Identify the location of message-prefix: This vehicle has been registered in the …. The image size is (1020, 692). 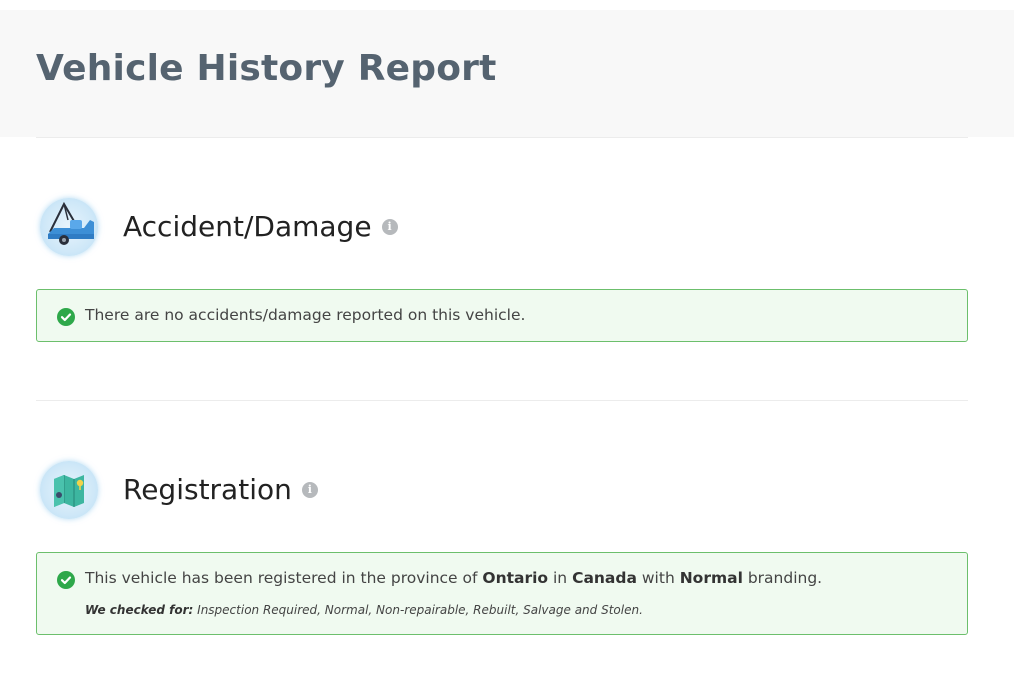
(284, 578).